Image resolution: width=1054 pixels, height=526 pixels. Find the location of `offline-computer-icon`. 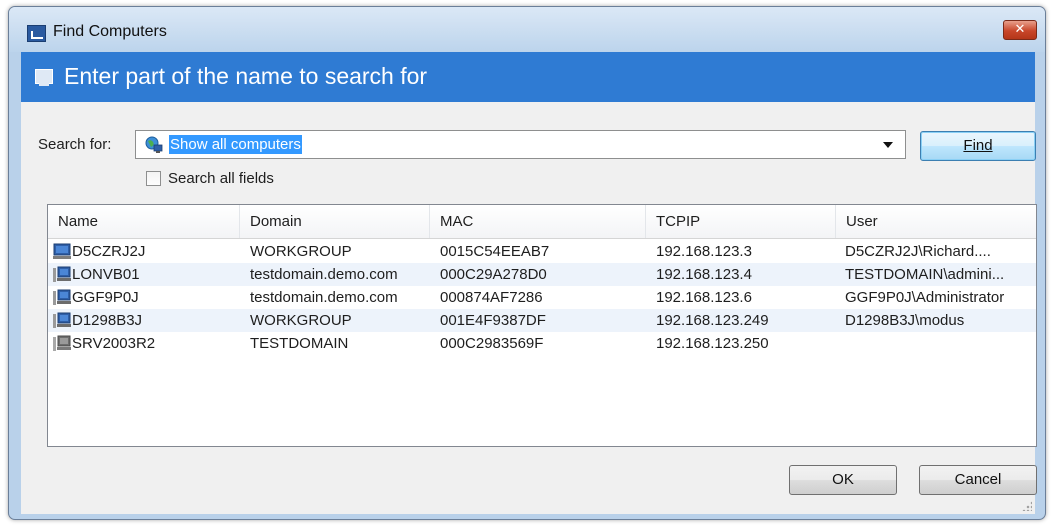

offline-computer-icon is located at coordinates (62, 343).